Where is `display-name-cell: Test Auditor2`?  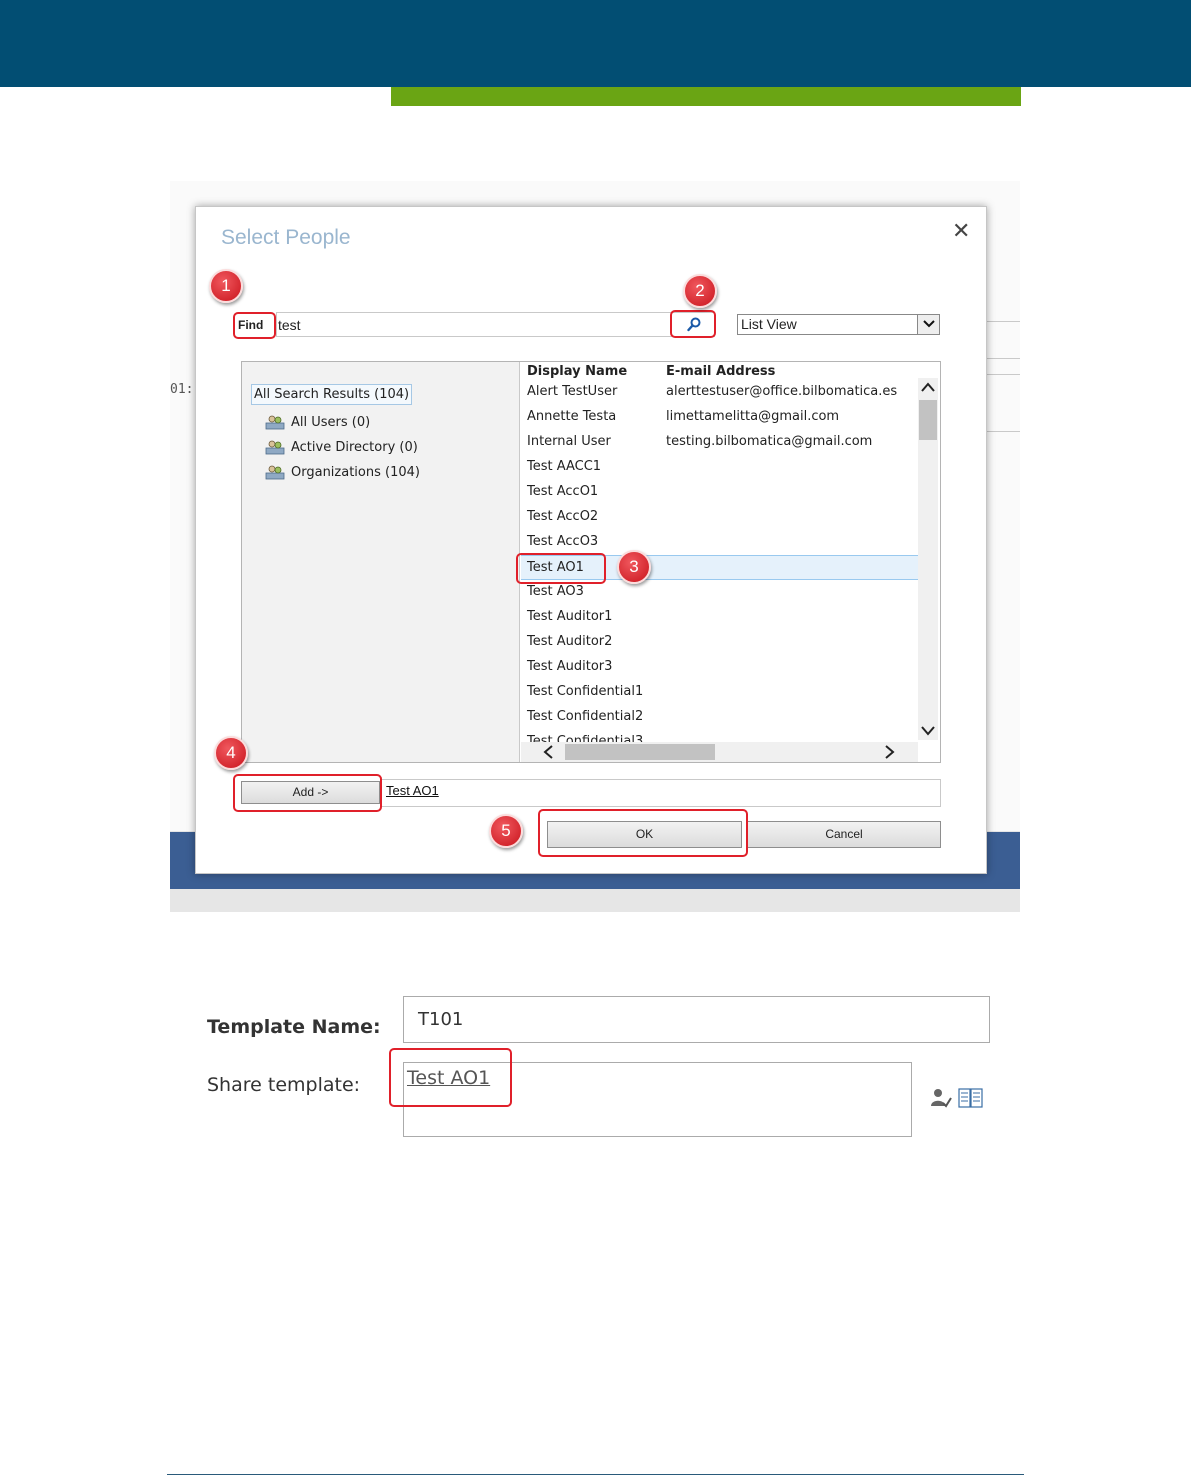
display-name-cell: Test Auditor2 is located at coordinates (570, 641).